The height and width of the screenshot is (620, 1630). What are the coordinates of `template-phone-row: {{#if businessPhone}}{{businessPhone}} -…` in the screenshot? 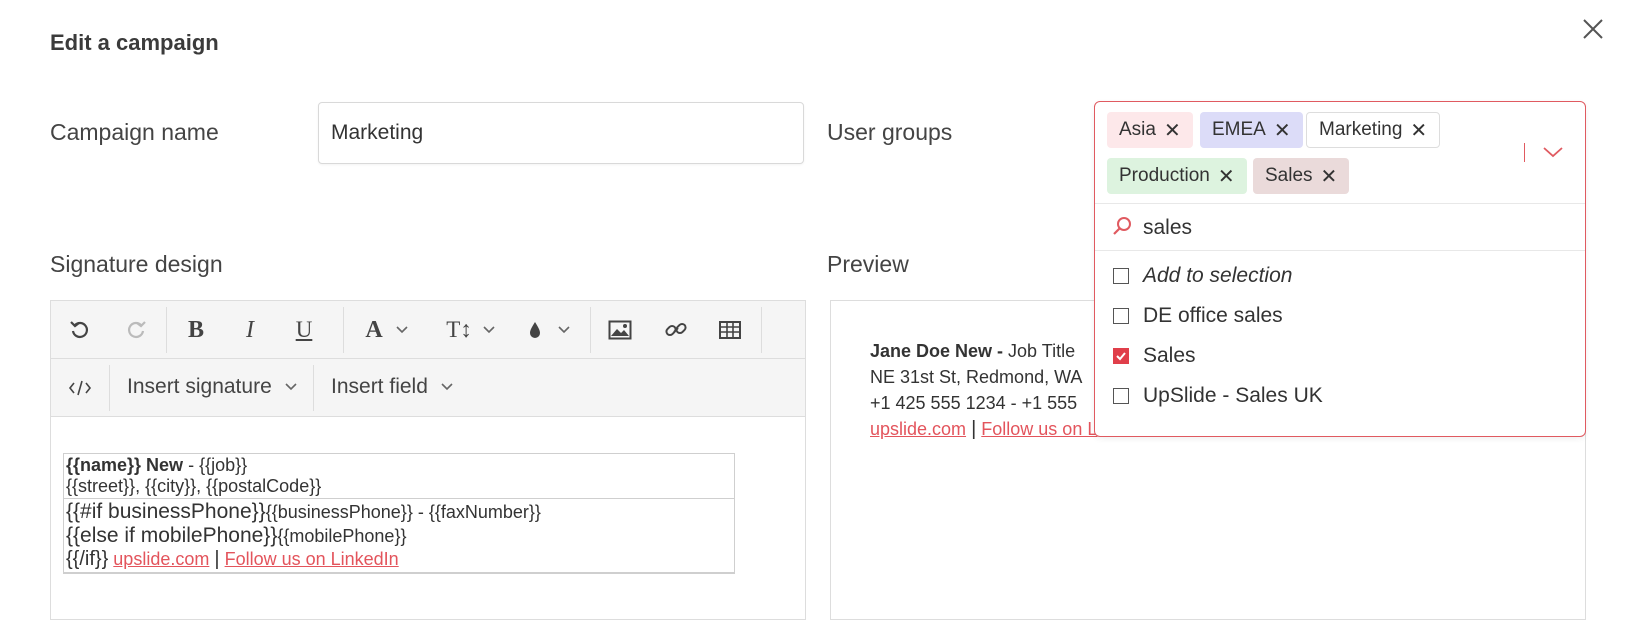 It's located at (399, 536).